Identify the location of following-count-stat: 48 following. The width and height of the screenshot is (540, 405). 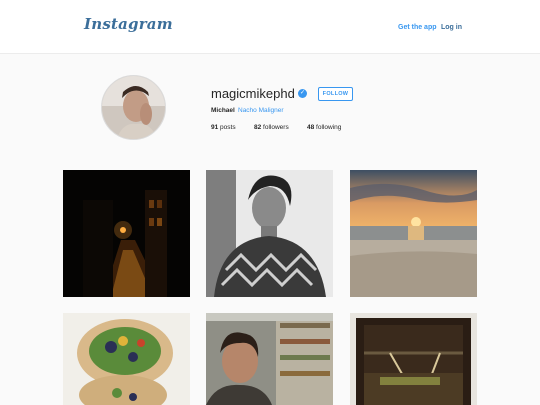
(324, 127).